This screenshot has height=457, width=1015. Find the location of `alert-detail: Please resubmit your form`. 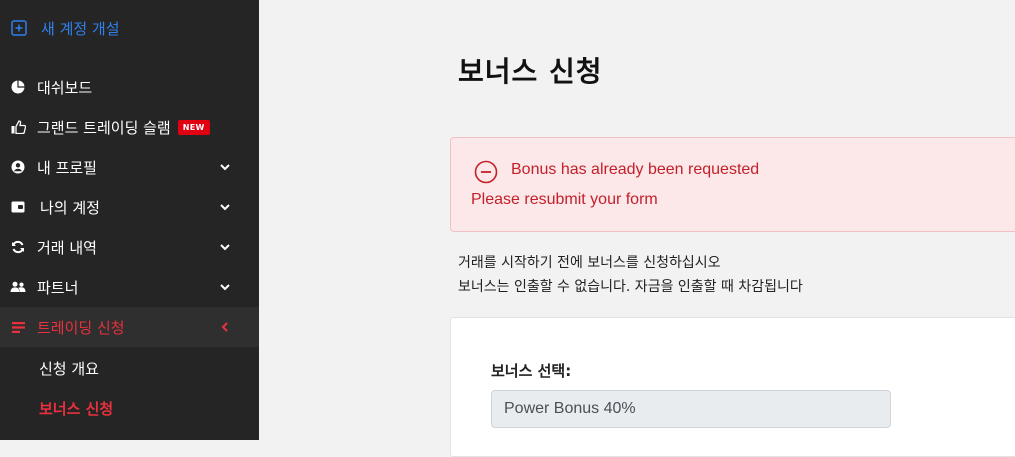

alert-detail: Please resubmit your form is located at coordinates (564, 199).